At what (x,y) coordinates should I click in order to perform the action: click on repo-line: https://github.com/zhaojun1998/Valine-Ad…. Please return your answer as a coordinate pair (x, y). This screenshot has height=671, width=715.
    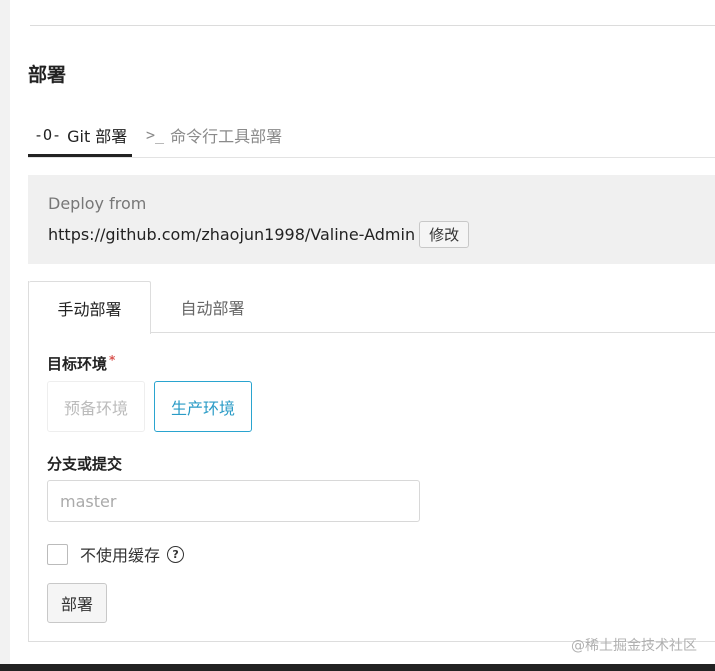
    Looking at the image, I should click on (259, 234).